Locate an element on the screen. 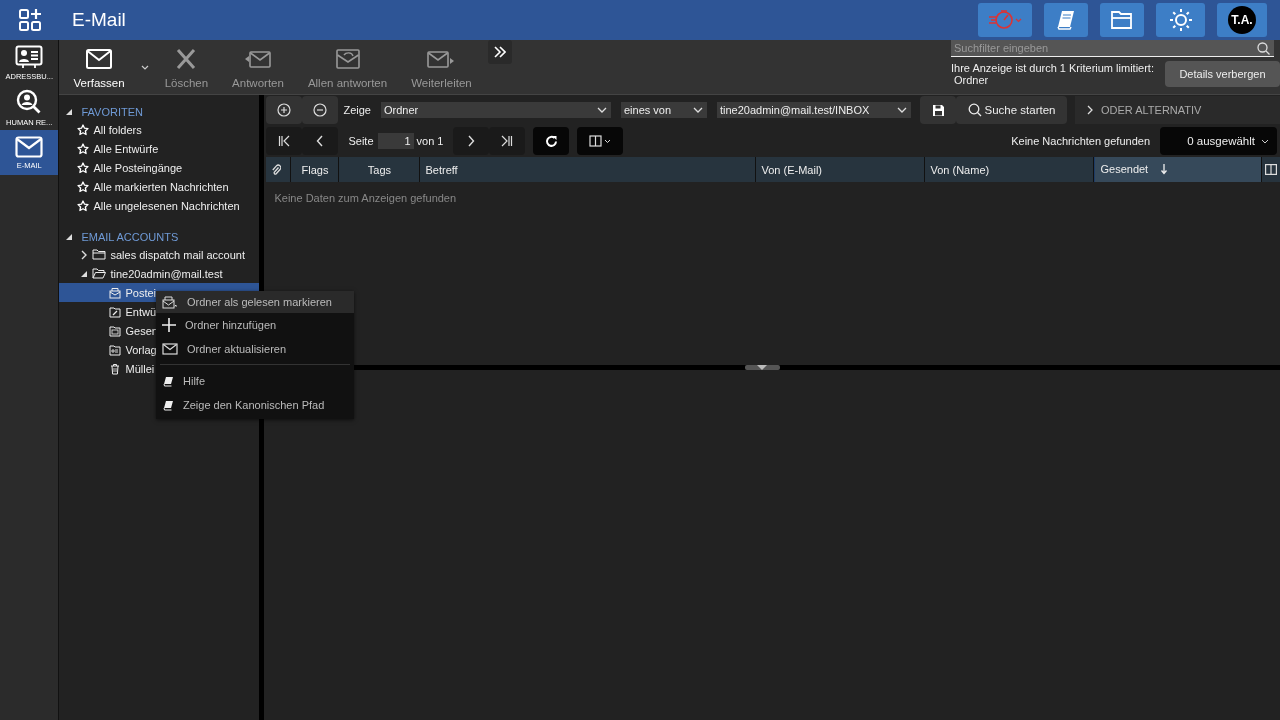 The image size is (1280, 720). app-title: E-Mail is located at coordinates (99, 20).